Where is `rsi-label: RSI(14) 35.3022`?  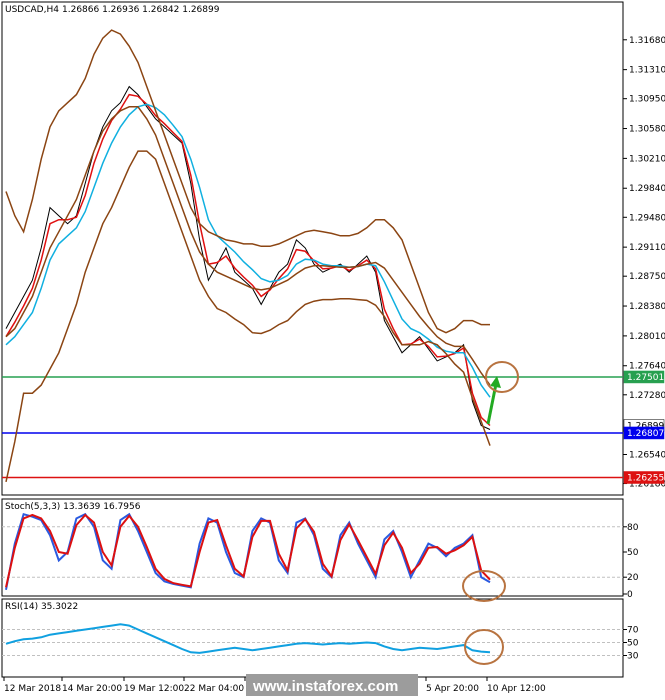
rsi-label: RSI(14) 35.3022 is located at coordinates (41, 607).